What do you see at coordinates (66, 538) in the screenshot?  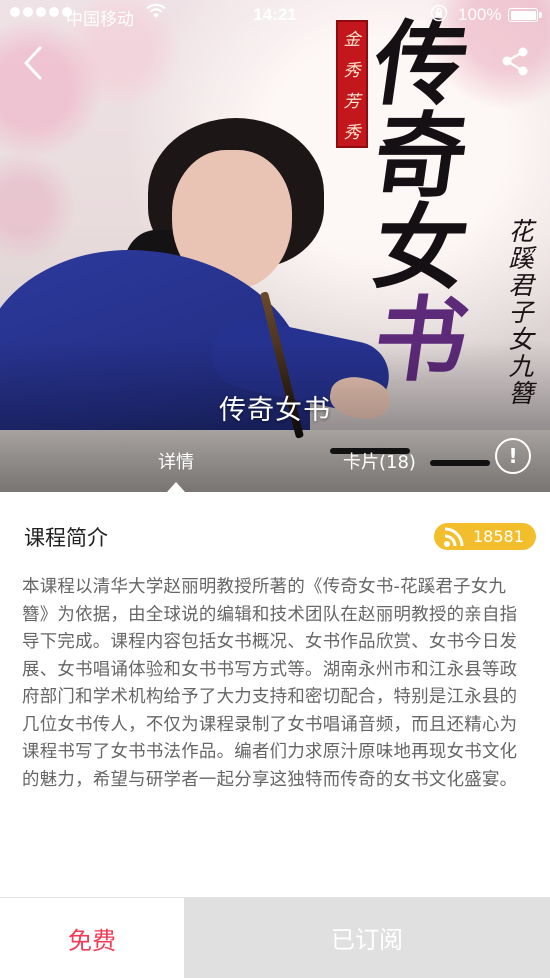 I see `section-heading: 课程简介` at bounding box center [66, 538].